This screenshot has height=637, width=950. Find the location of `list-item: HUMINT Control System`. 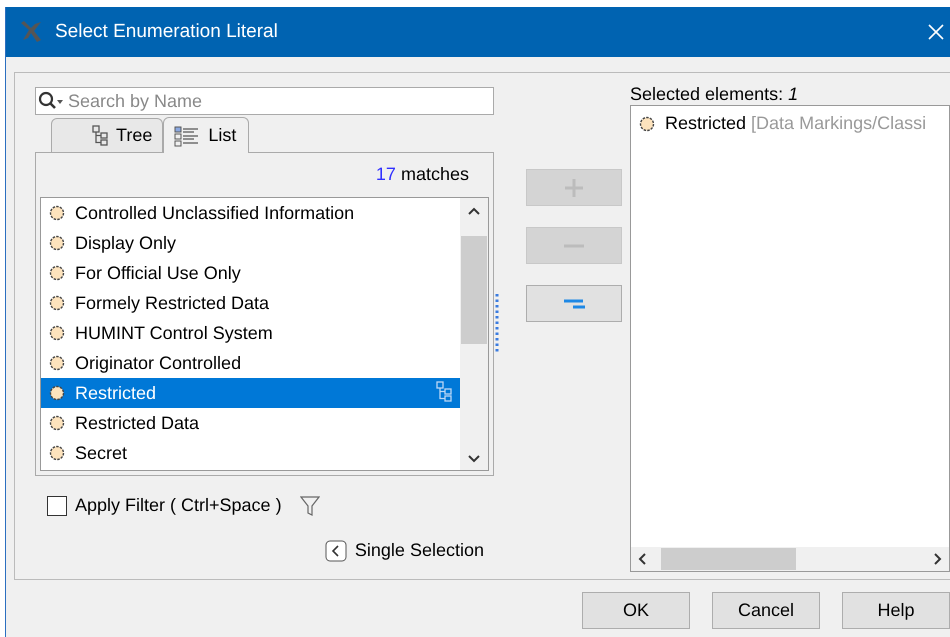

list-item: HUMINT Control System is located at coordinates (250, 333).